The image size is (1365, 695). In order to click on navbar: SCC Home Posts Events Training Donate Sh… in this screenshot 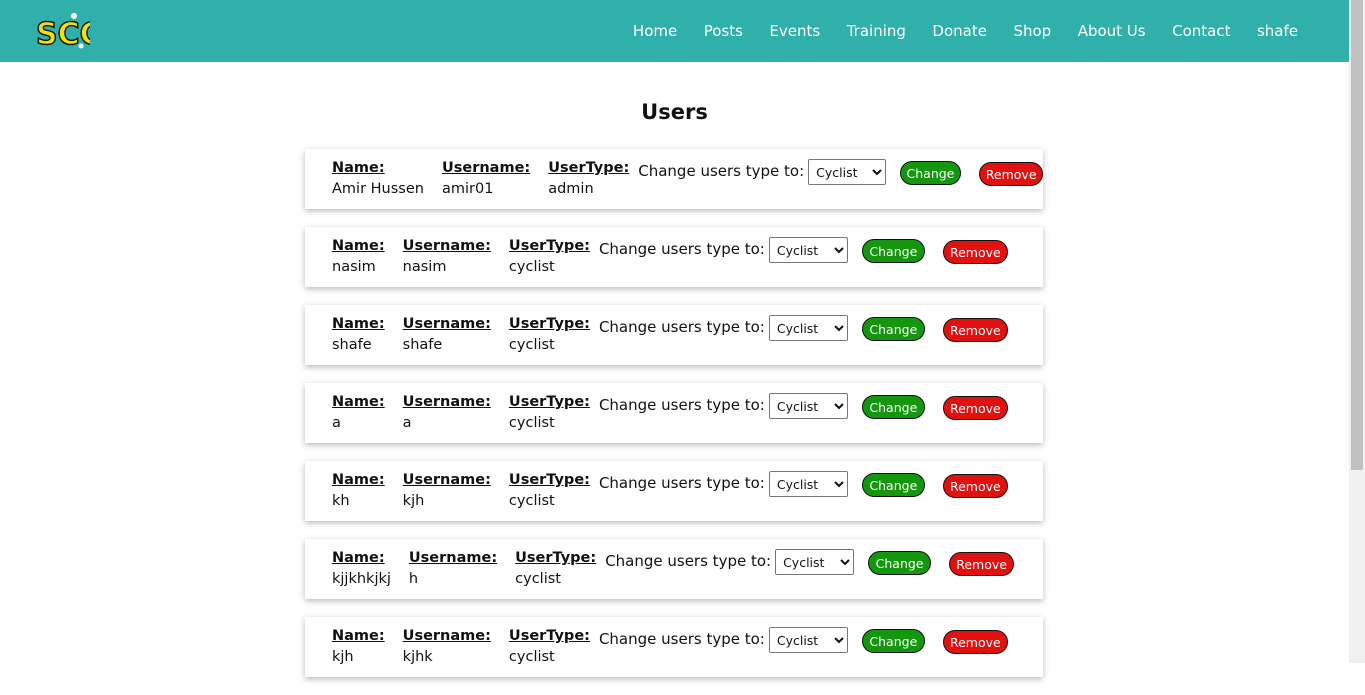, I will do `click(674, 31)`.